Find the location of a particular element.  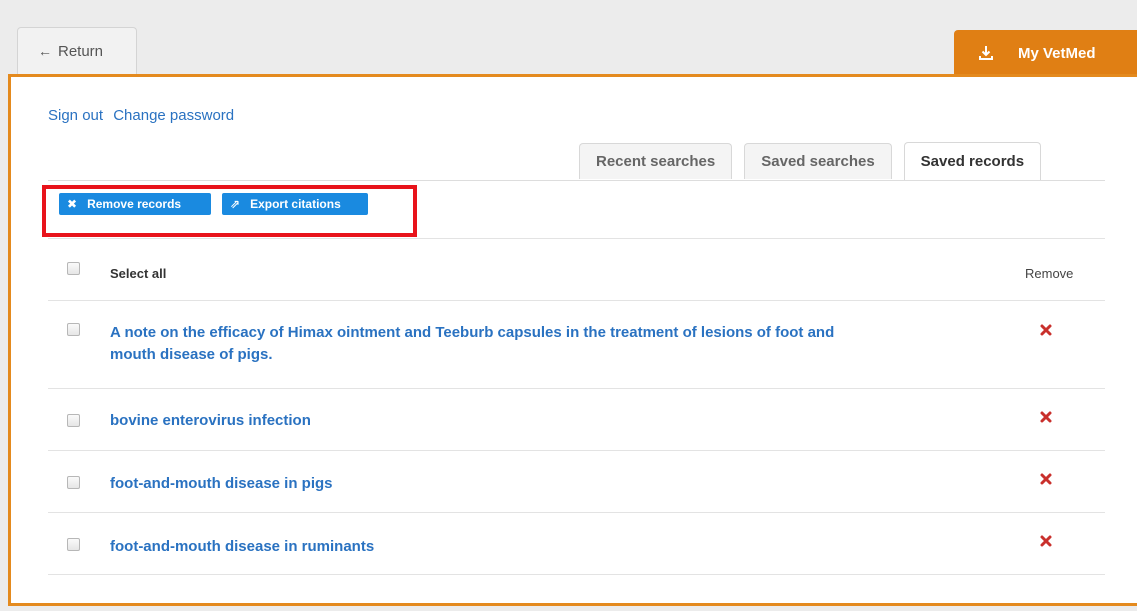

export-citations-button: ⇗ Export citations is located at coordinates (295, 204).